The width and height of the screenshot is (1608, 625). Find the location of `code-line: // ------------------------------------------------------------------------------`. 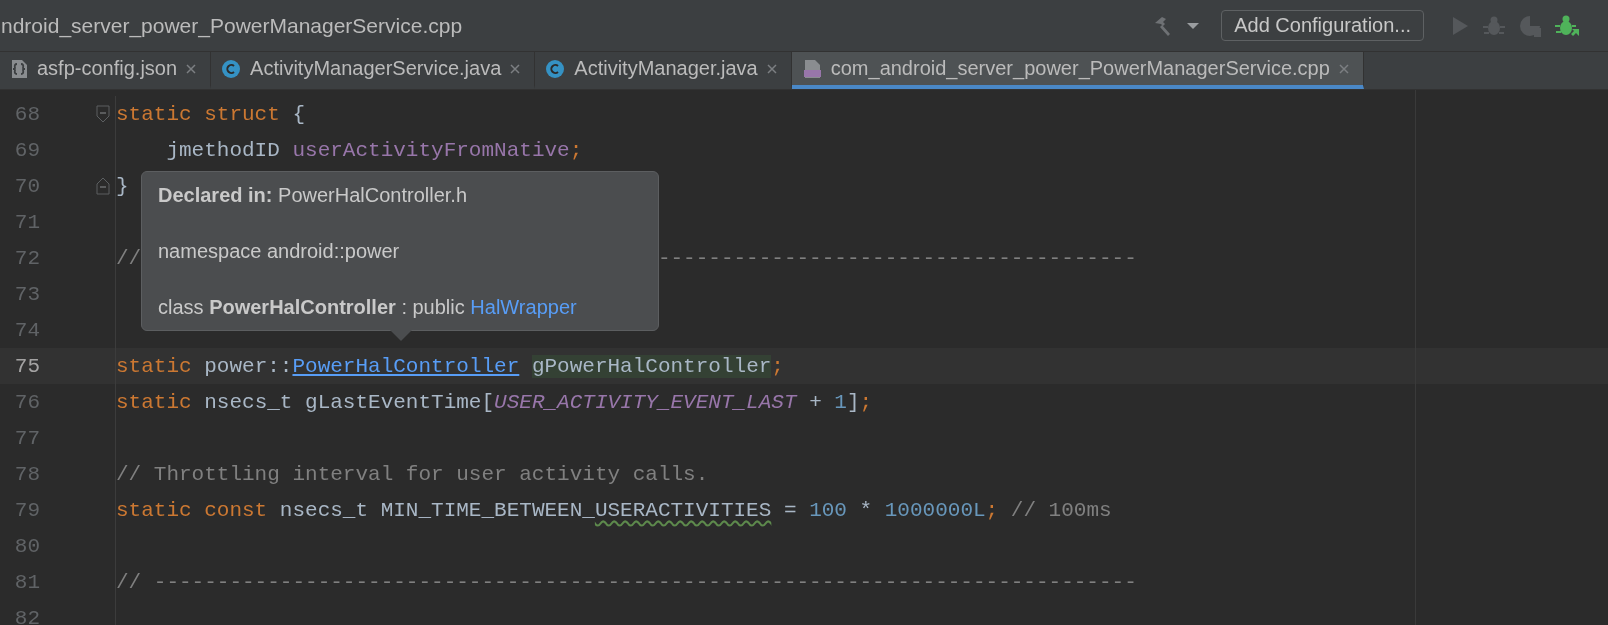

code-line: // ------------------------------------------------------------------------------ is located at coordinates (626, 582).